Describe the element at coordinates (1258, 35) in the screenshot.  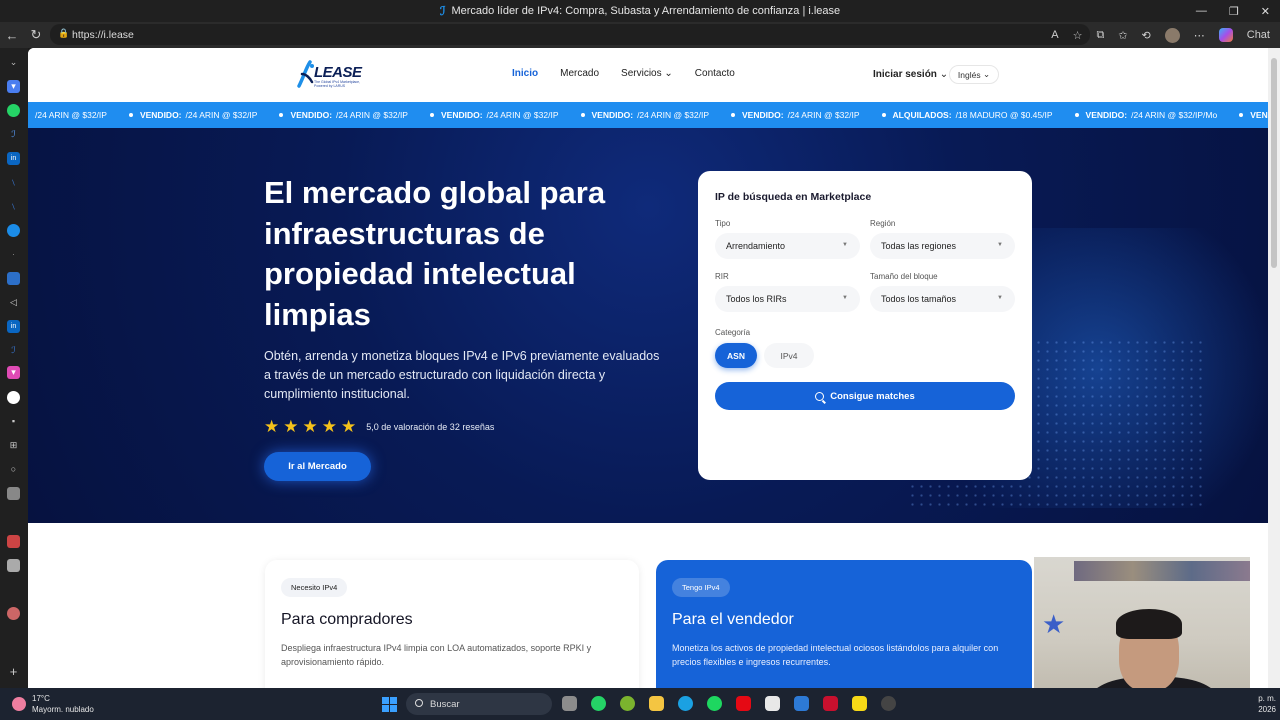
I see `chat-label: Chat` at that location.